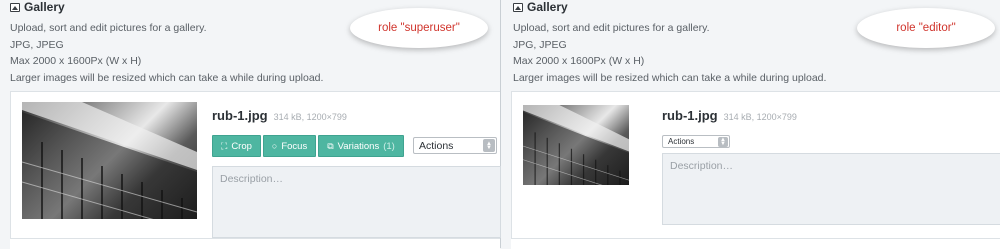  I want to click on role-annotation: role "superuser", so click(419, 28).